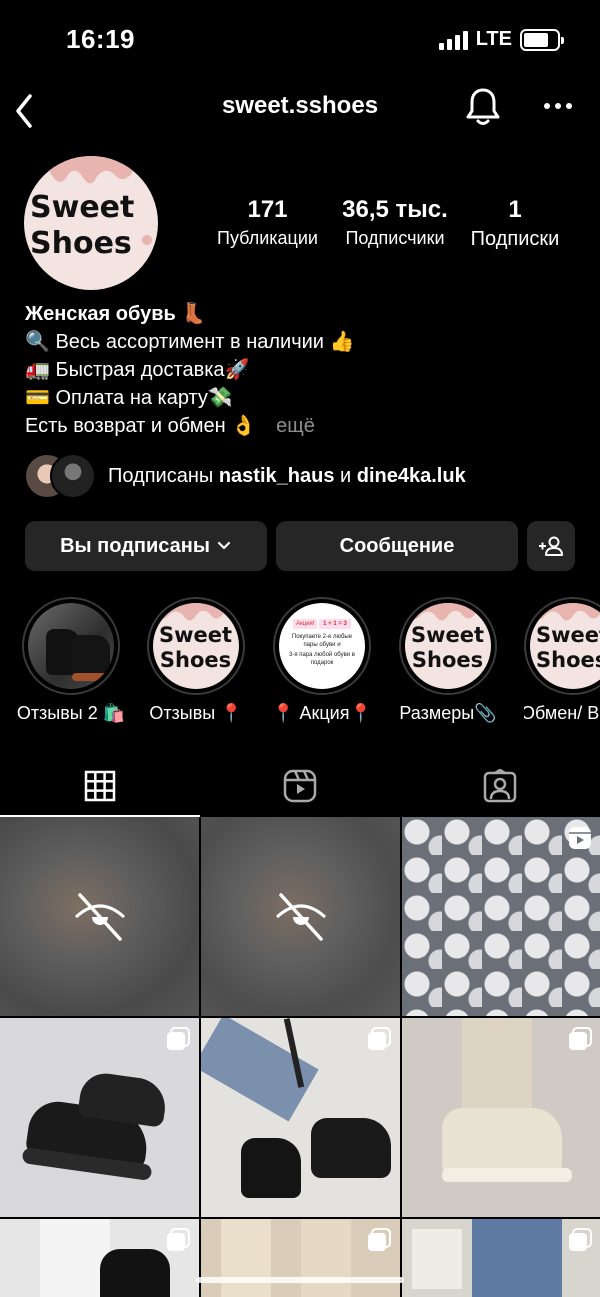 The image size is (600, 1297). What do you see at coordinates (137, 370) in the screenshot?
I see `bio-line: 🚛 Быстрая доставка🚀` at bounding box center [137, 370].